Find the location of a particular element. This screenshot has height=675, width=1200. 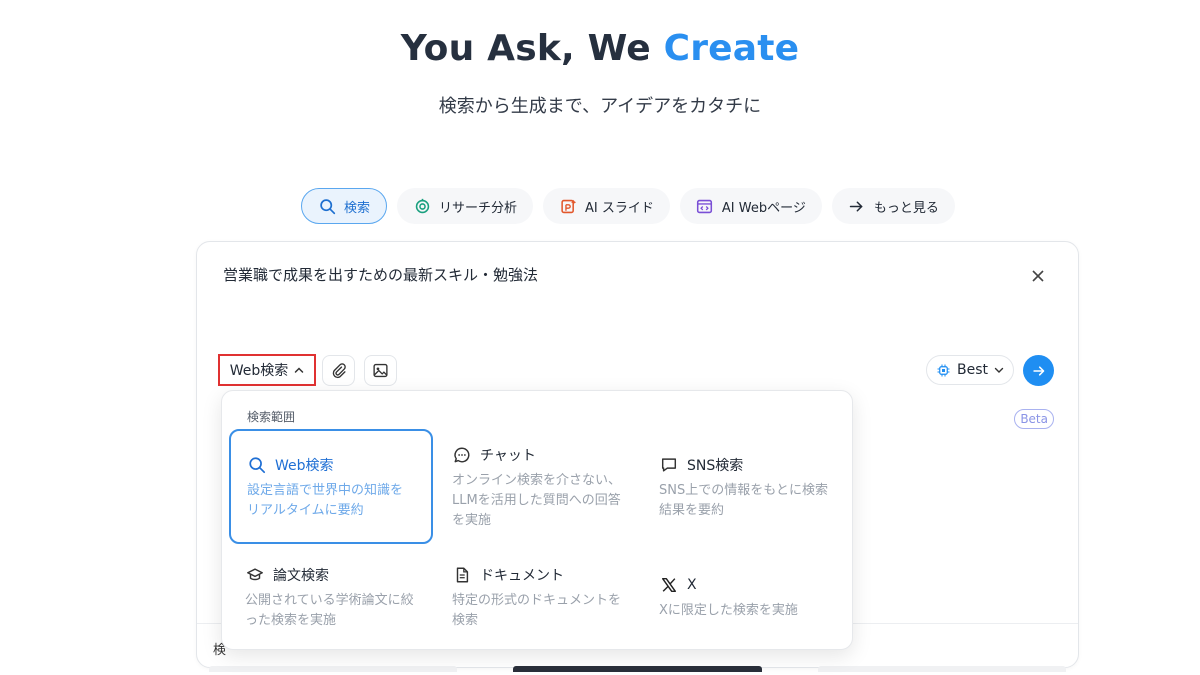

search-mode-toggle: Web検索 is located at coordinates (267, 370).